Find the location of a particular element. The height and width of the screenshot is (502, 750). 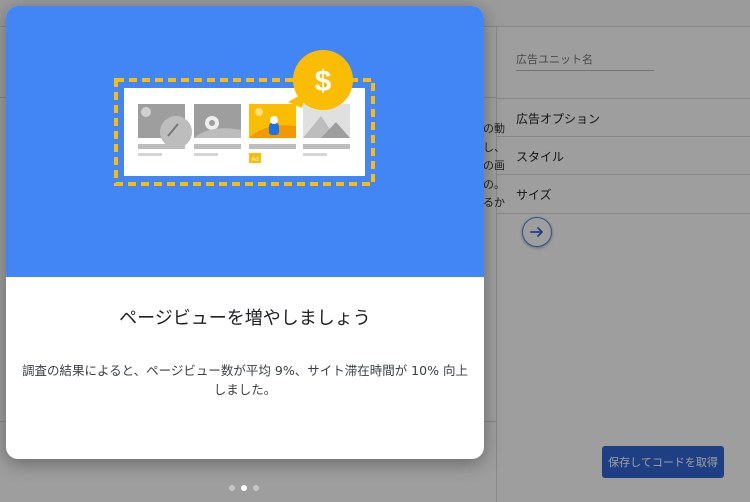

pagination-dot-active is located at coordinates (244, 488).